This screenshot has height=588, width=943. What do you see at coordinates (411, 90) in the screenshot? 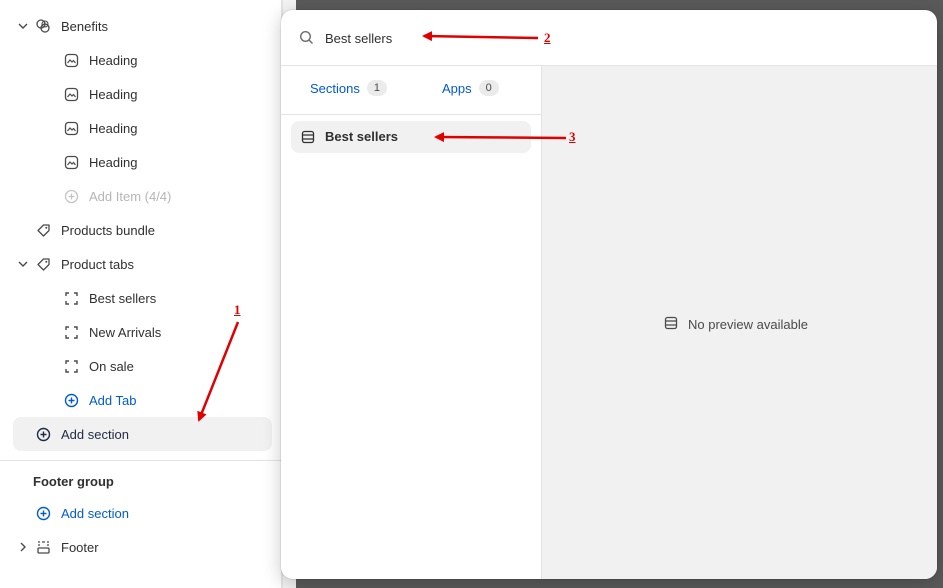
I see `results-tabs: Sections 1 Apps 0` at bounding box center [411, 90].